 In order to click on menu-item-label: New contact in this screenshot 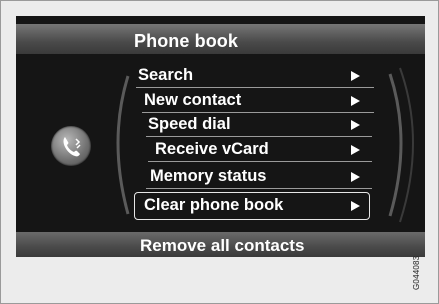, I will do `click(193, 100)`.